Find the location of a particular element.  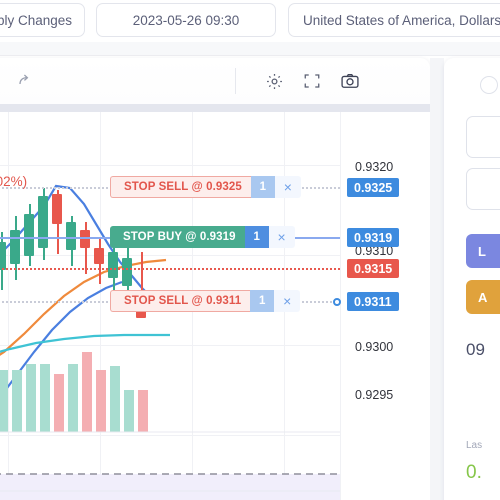

panel-last-value: 0. is located at coordinates (474, 472).